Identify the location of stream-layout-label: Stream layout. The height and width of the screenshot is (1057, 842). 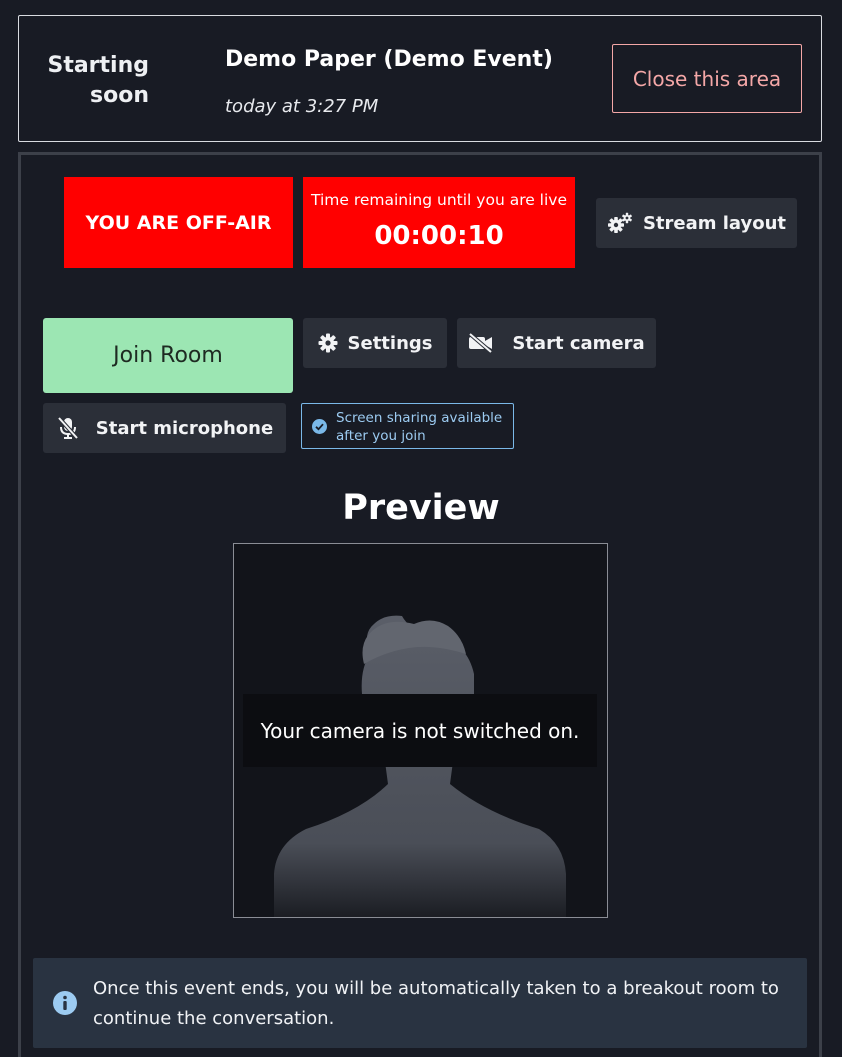
(714, 223).